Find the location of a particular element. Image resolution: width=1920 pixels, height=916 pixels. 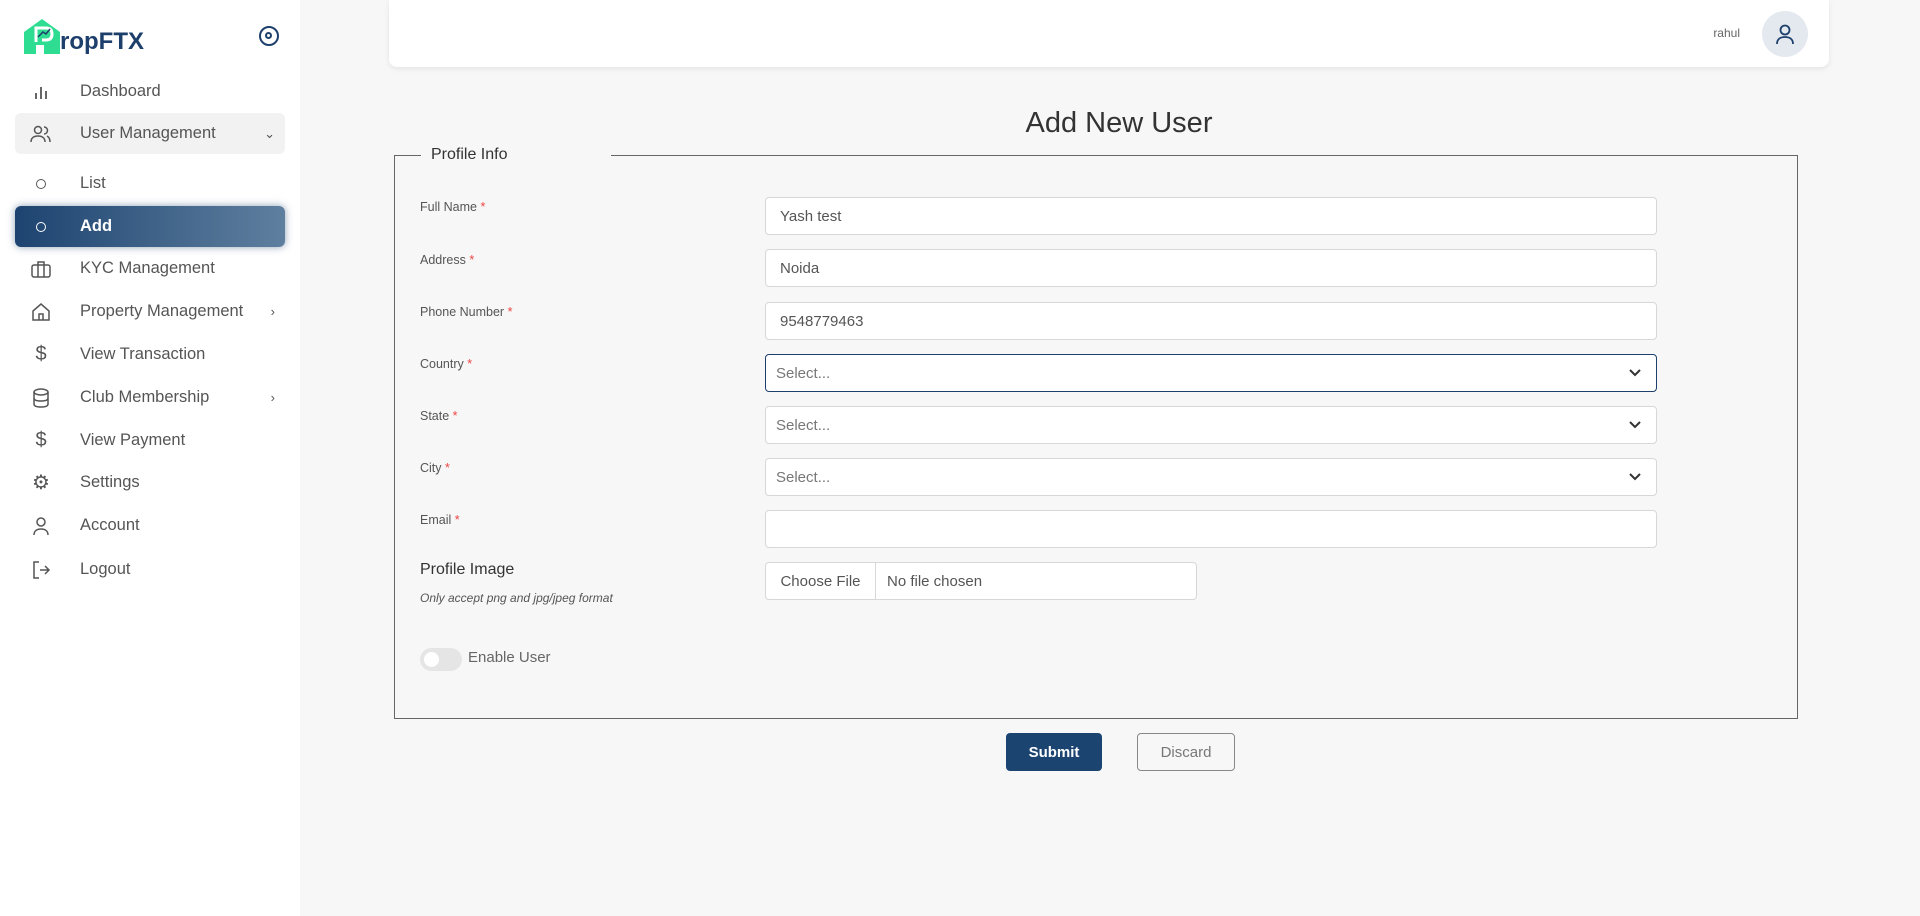

sidebar-item-view-transaction: $ View Transaction is located at coordinates (150, 354).